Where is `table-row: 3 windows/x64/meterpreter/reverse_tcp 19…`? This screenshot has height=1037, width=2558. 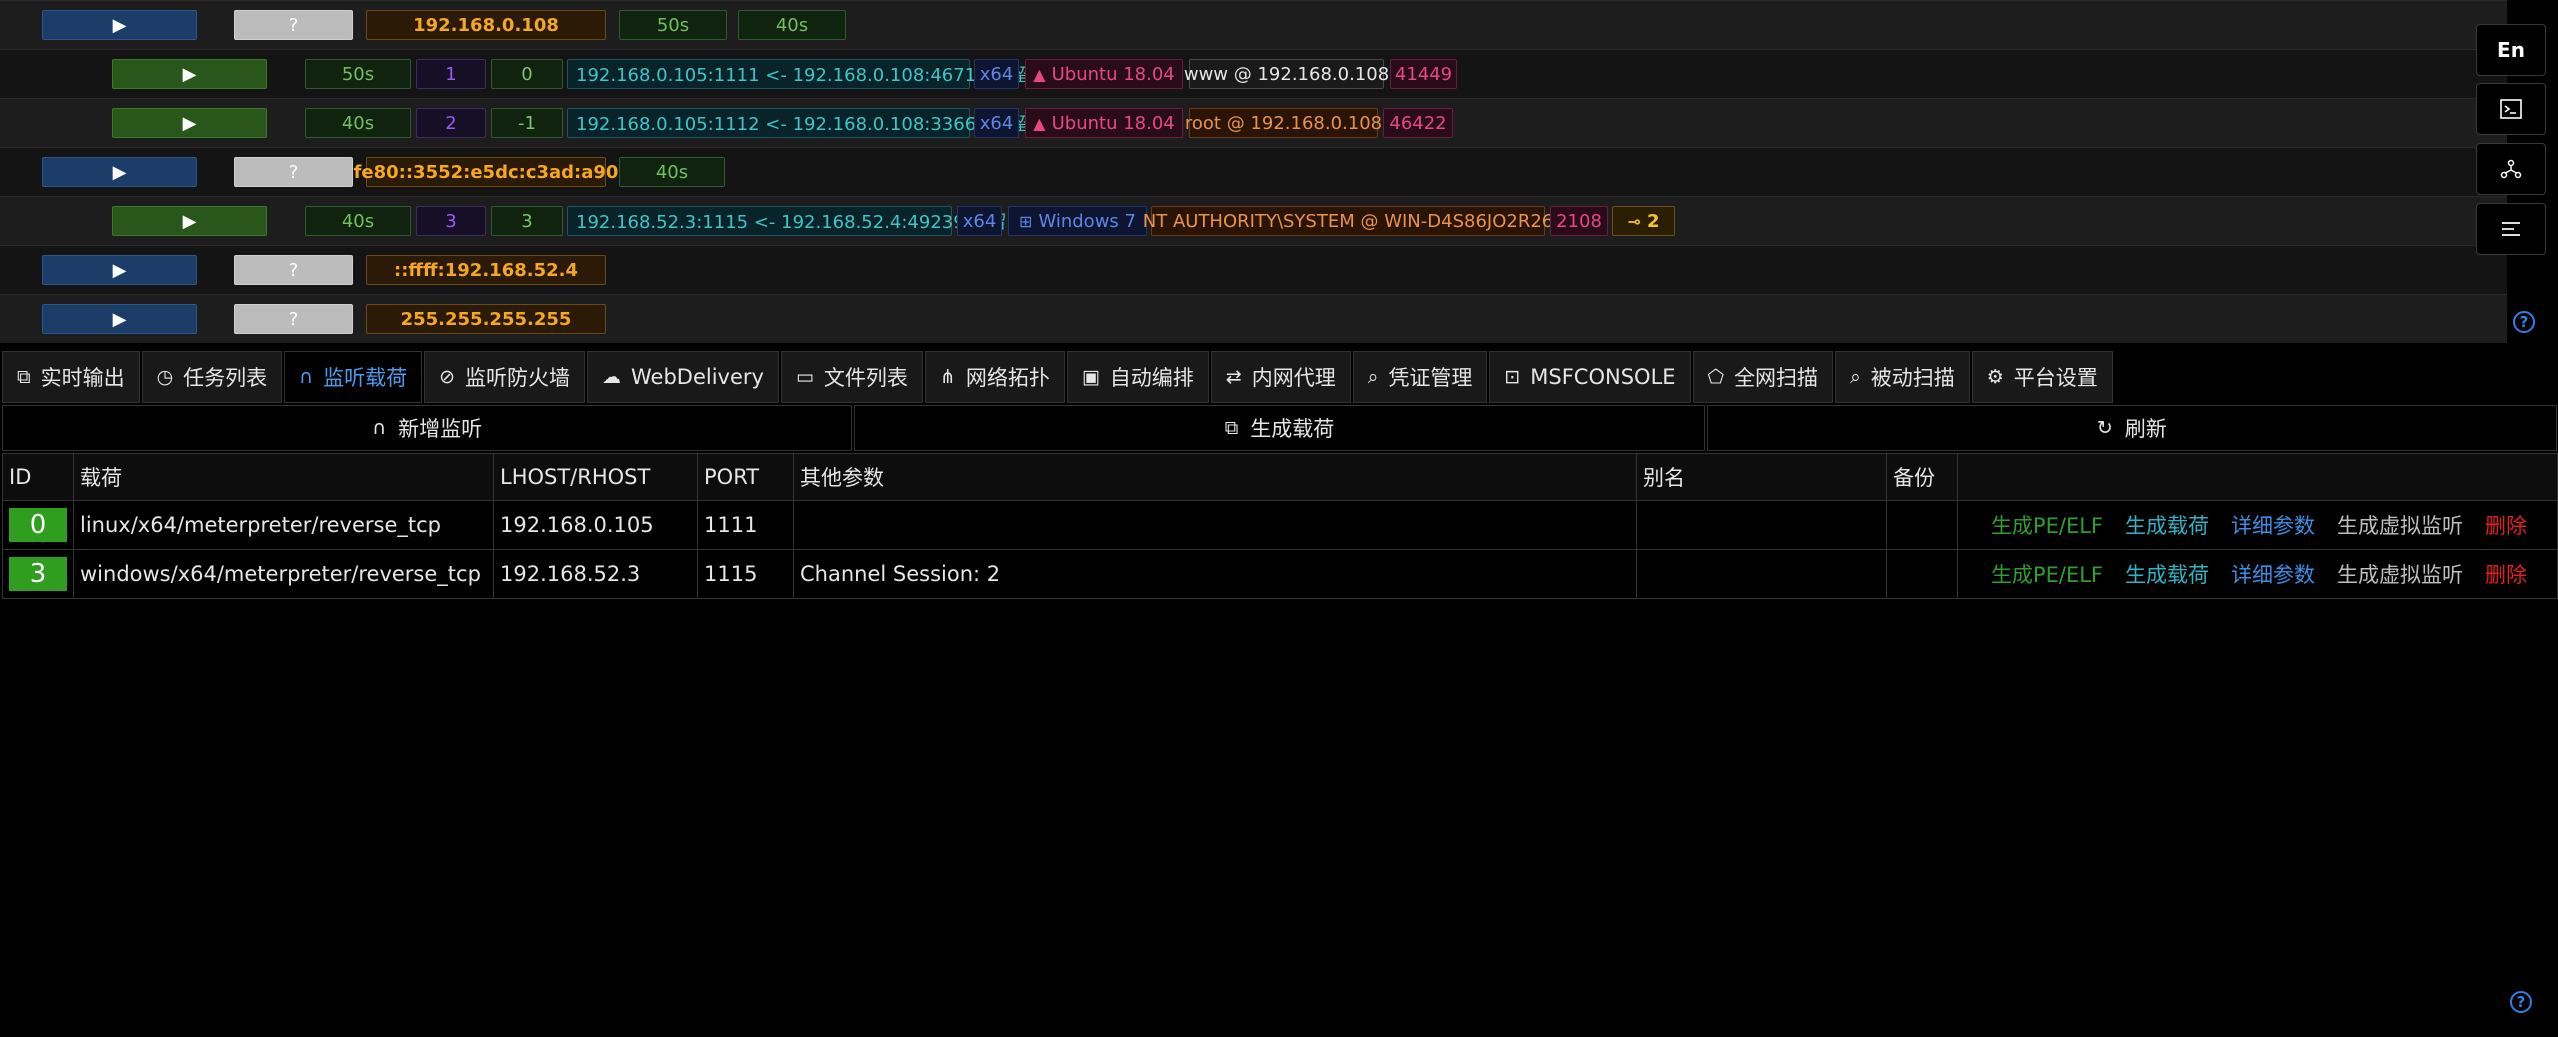 table-row: 3 windows/x64/meterpreter/reverse_tcp 19… is located at coordinates (1280, 574).